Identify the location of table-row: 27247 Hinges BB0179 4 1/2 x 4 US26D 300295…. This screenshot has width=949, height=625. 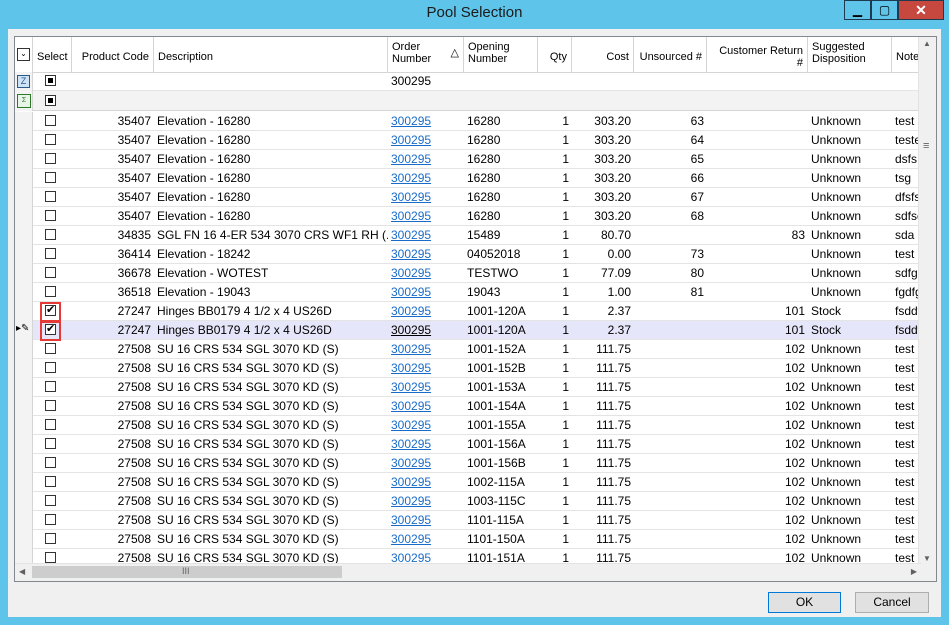
(468, 311).